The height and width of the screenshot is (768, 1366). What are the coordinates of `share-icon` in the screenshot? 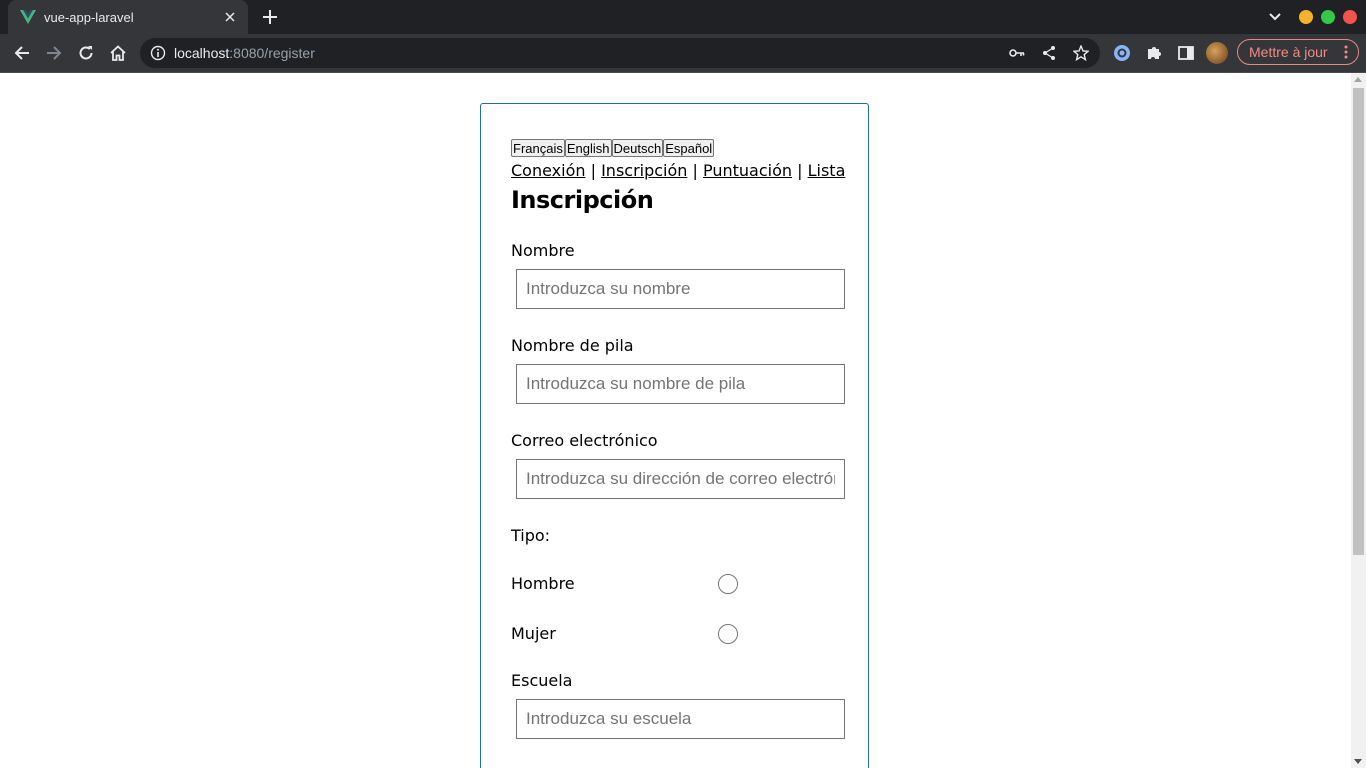 It's located at (1049, 53).